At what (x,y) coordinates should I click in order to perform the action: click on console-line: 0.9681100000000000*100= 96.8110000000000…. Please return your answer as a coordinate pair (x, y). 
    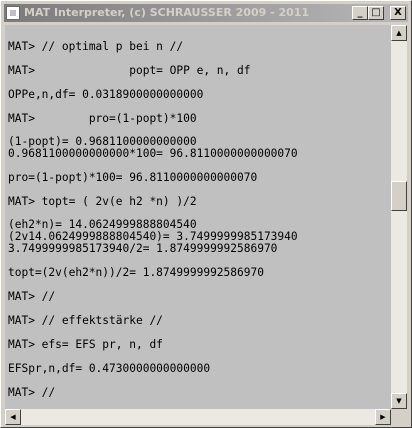
    Looking at the image, I should click on (153, 153).